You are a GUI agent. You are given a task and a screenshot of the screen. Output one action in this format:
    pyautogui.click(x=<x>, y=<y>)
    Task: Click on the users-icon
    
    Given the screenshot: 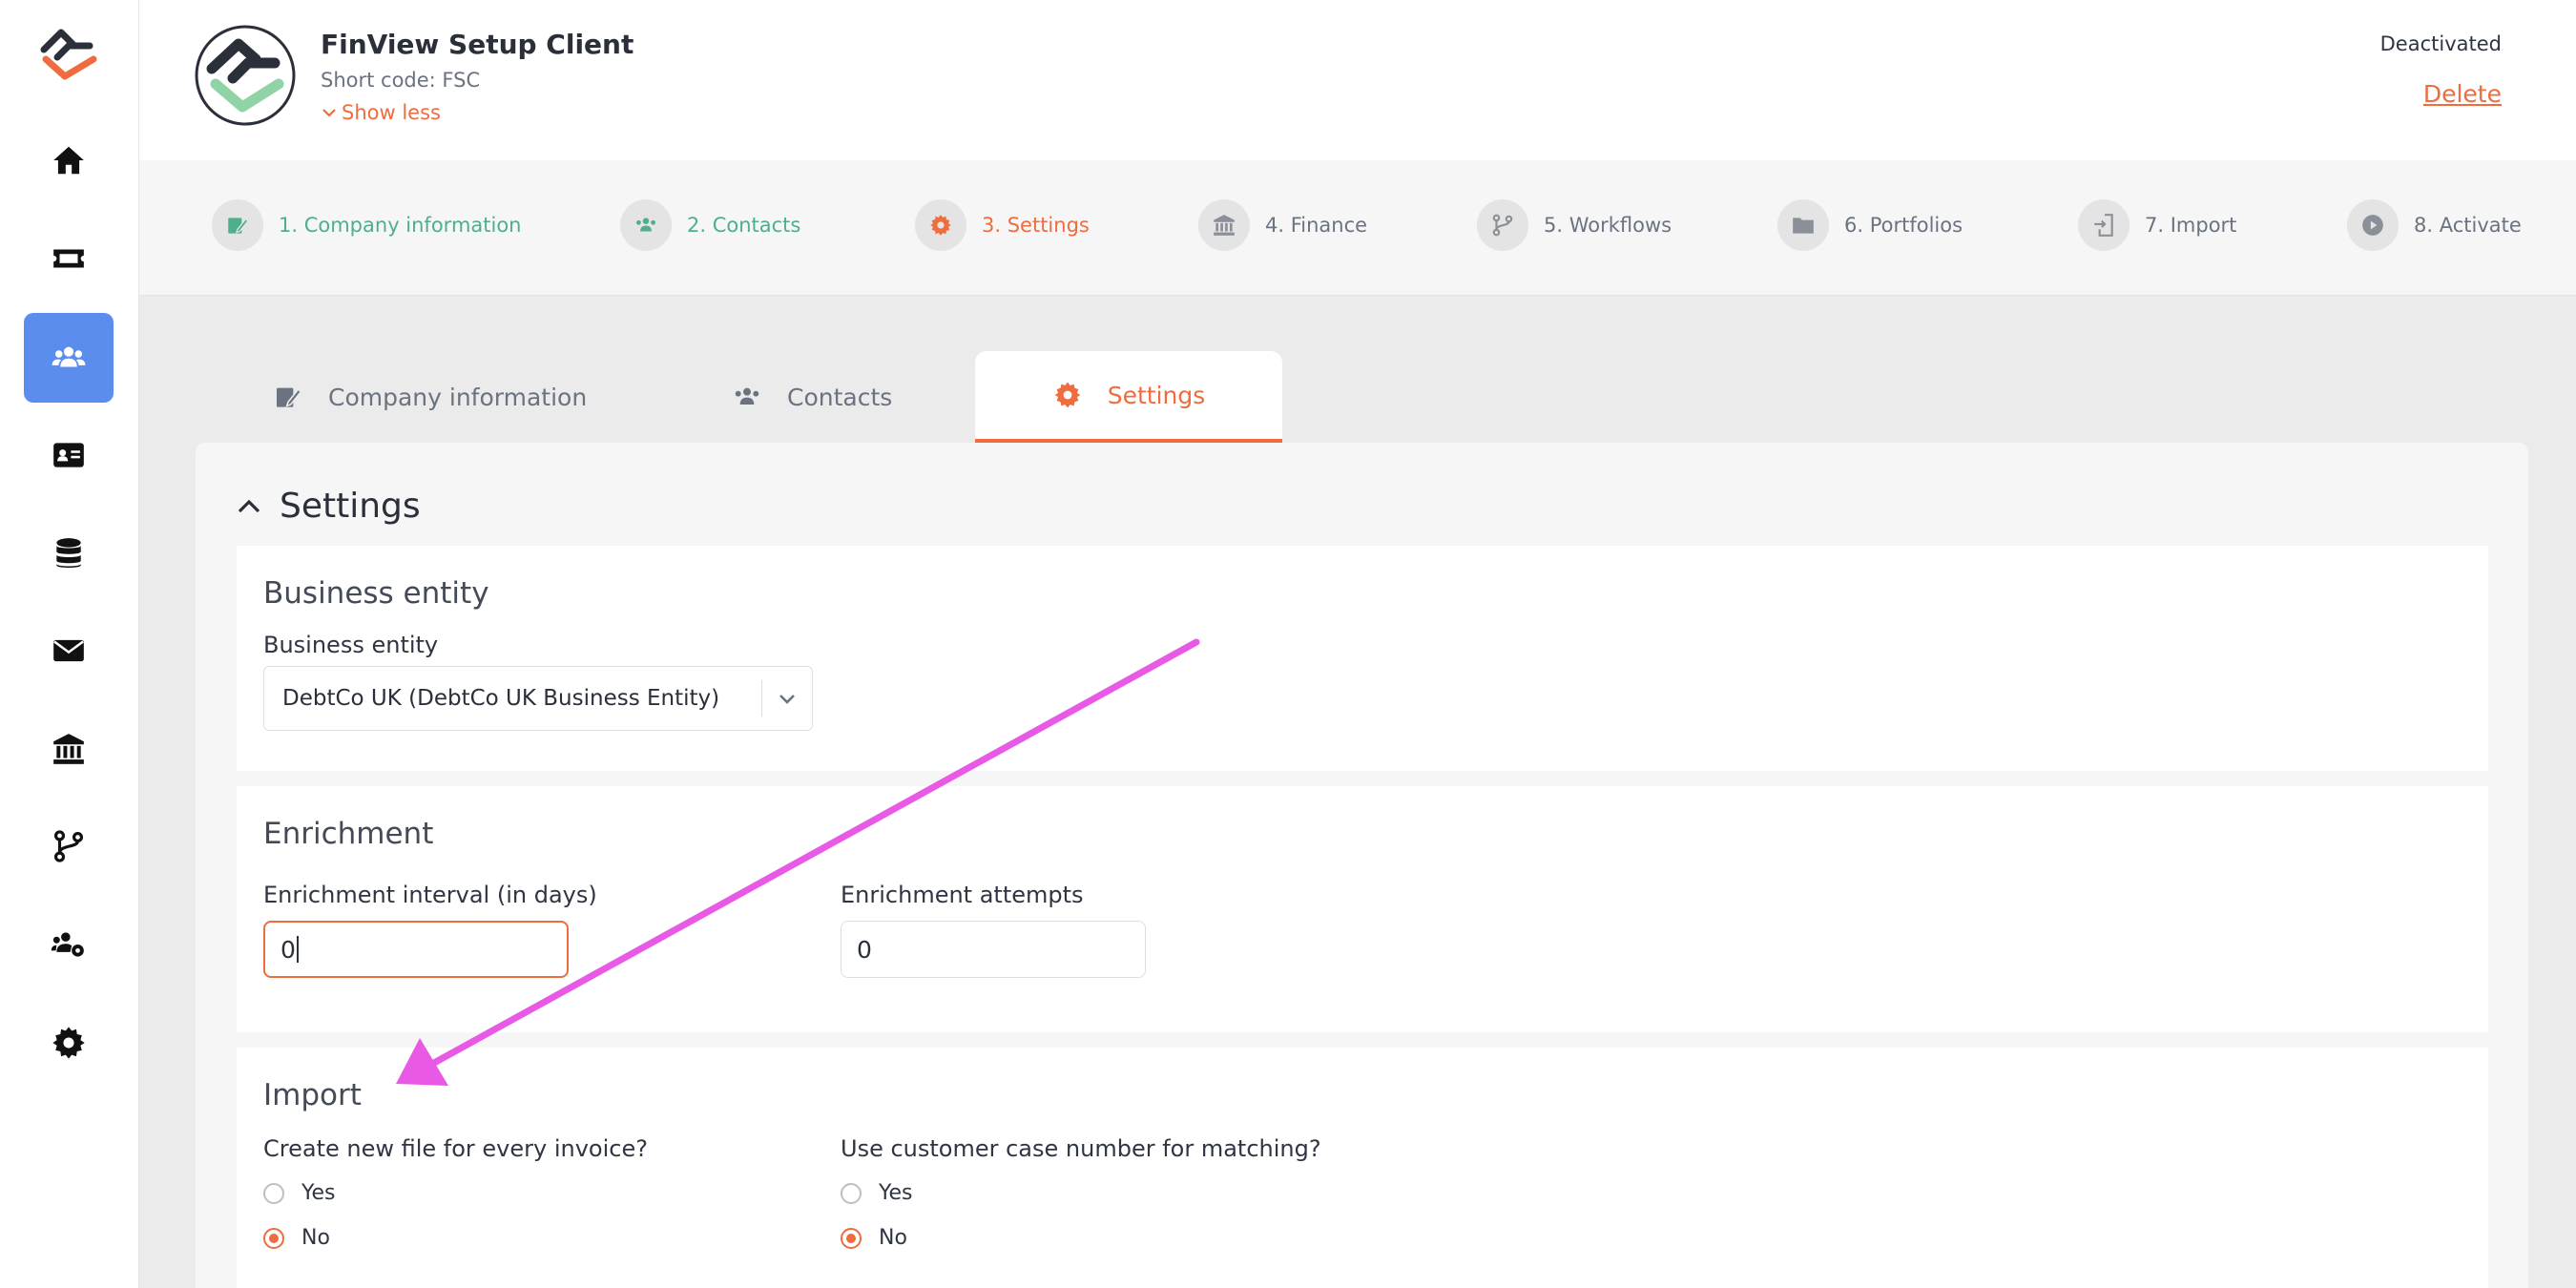 What is the action you would take?
    pyautogui.click(x=69, y=356)
    